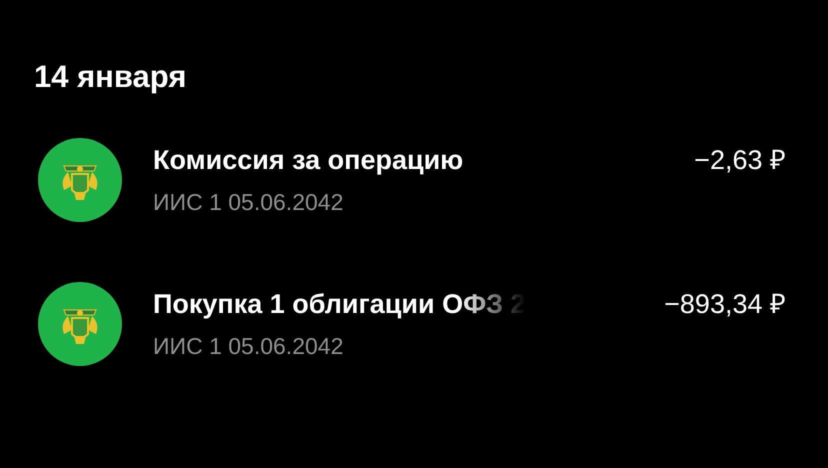 The height and width of the screenshot is (468, 828). What do you see at coordinates (308, 160) in the screenshot?
I see `operation-title: Комиссия за операцию` at bounding box center [308, 160].